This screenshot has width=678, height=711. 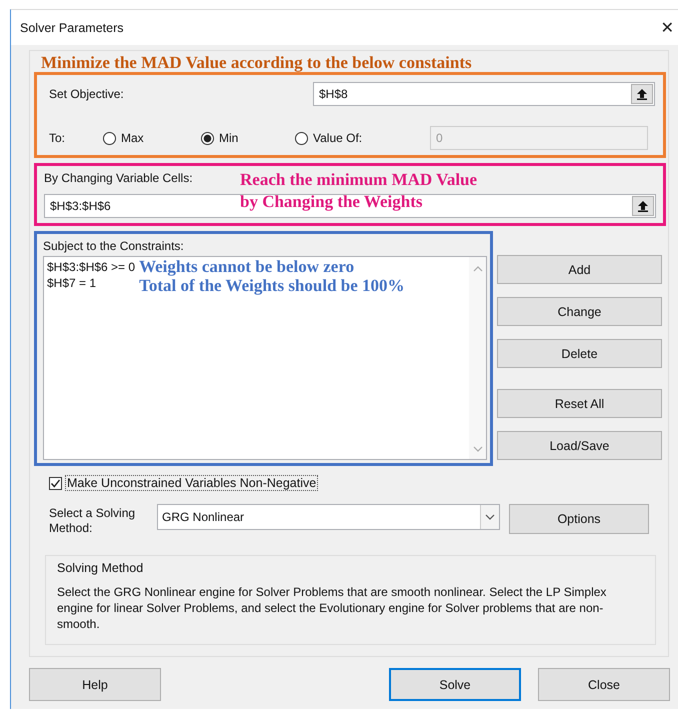 I want to click on method-dropdown: GRG Nonlinear, so click(x=328, y=517).